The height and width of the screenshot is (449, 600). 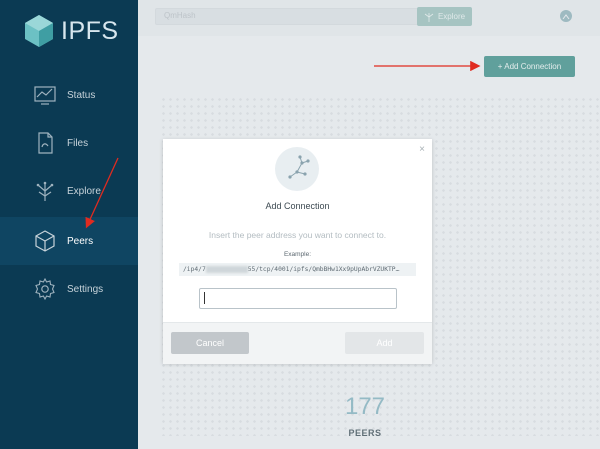 I want to click on close-icon: ×, so click(x=422, y=149).